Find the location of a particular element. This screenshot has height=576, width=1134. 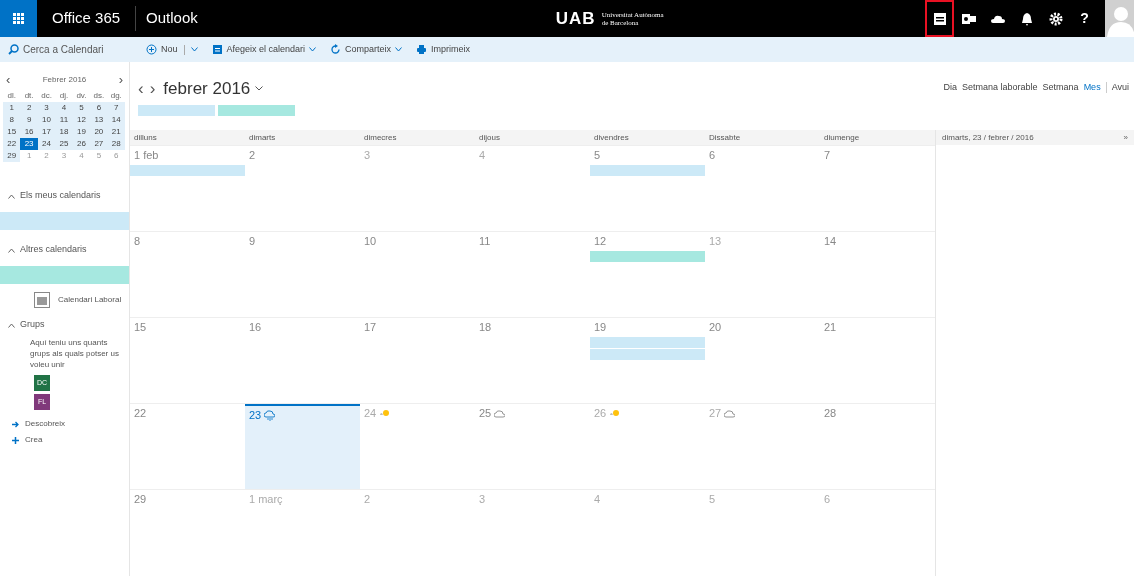

day-number: 5 is located at coordinates (597, 155).